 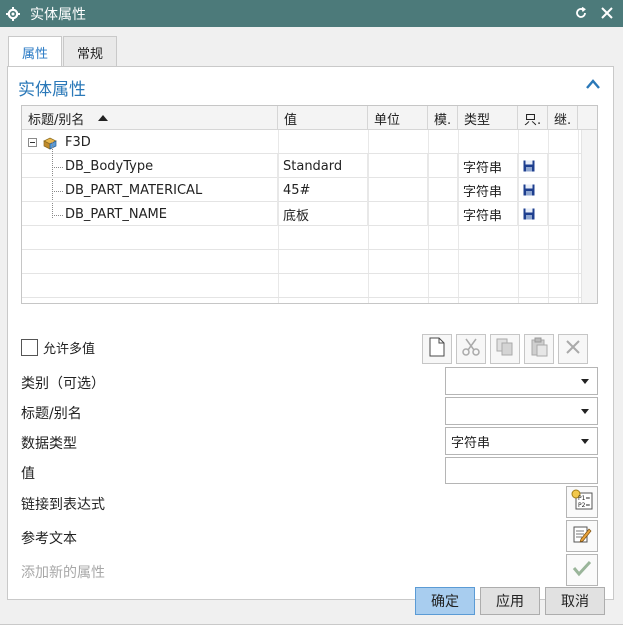 I want to click on add-attribute-button, so click(x=582, y=570).